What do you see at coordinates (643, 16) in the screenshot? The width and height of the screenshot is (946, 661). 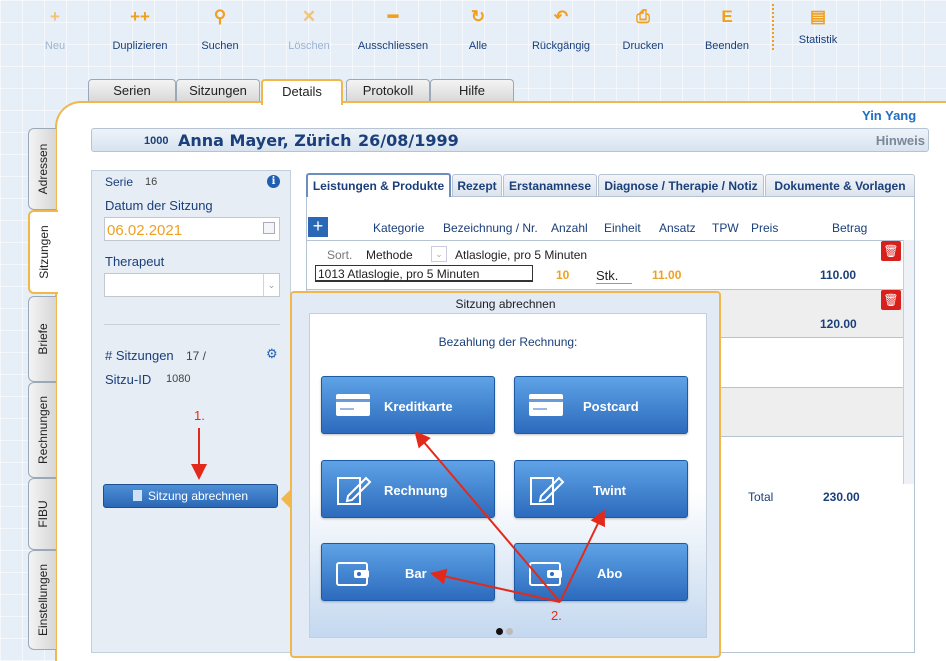 I see `print-icon: ⎙` at bounding box center [643, 16].